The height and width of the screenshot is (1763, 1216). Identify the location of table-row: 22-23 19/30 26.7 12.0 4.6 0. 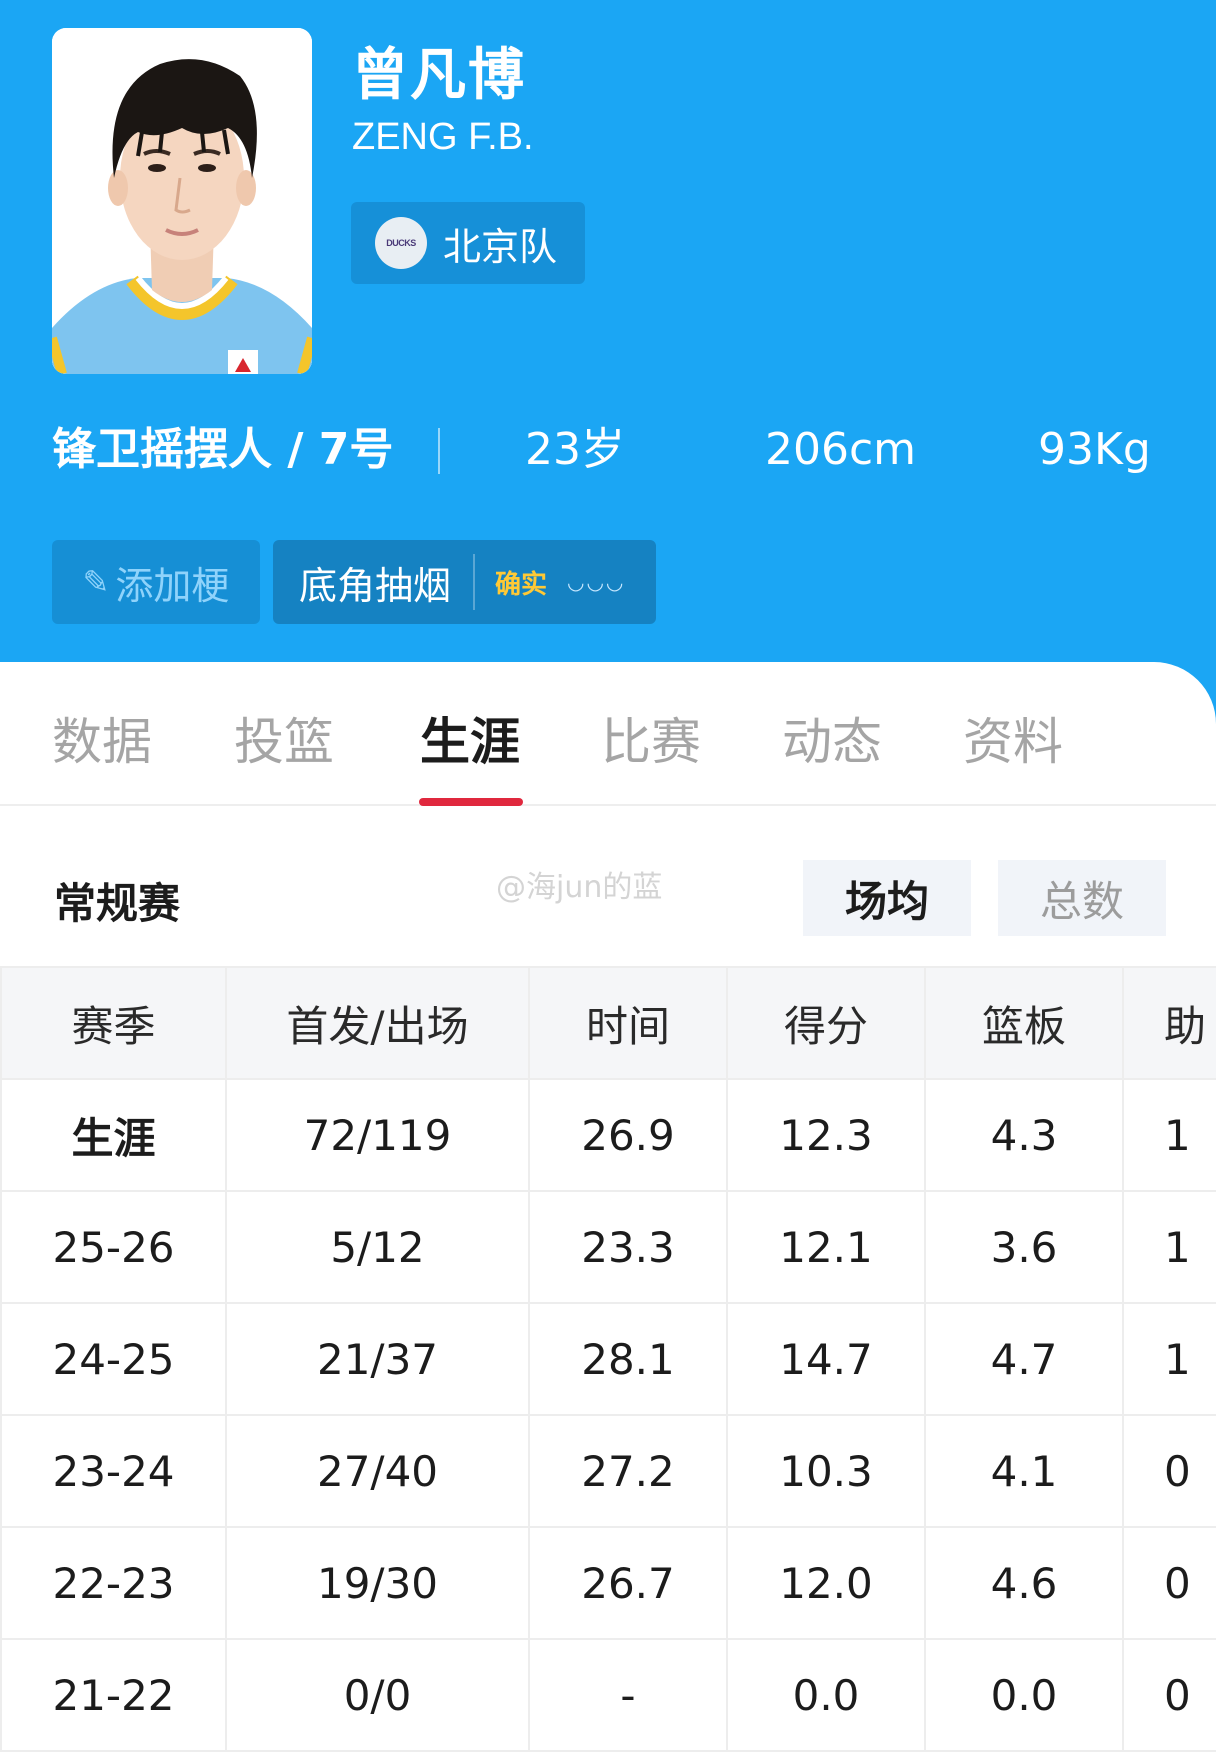
(608, 1583).